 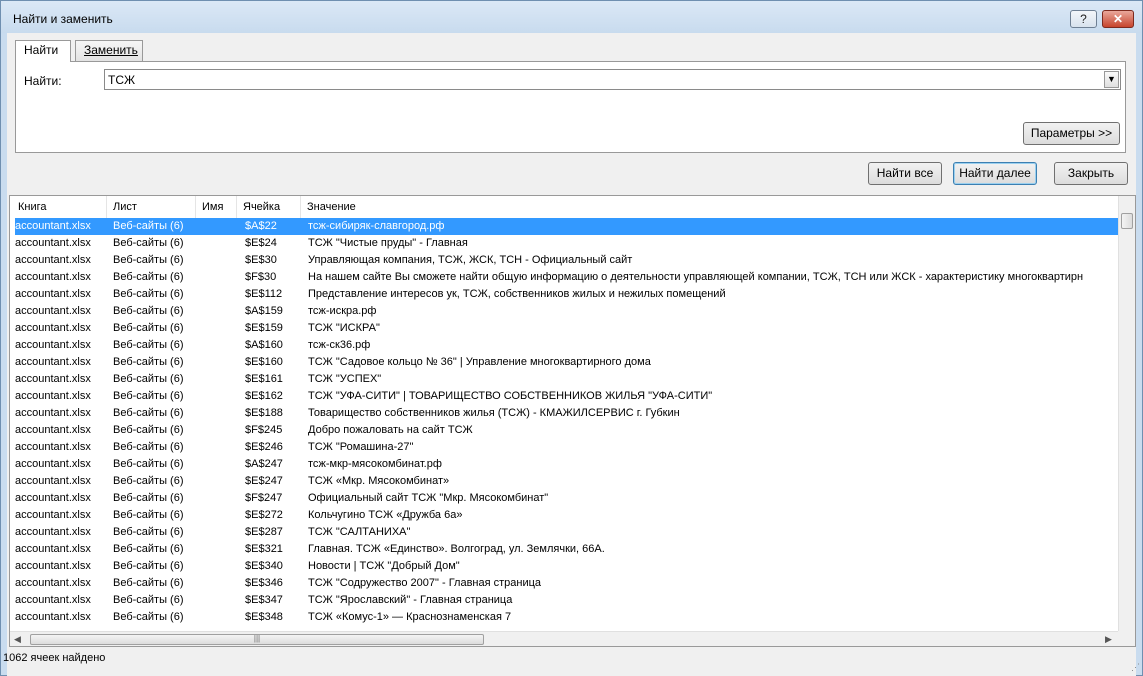 I want to click on tab-replace: Заменить, so click(x=109, y=50).